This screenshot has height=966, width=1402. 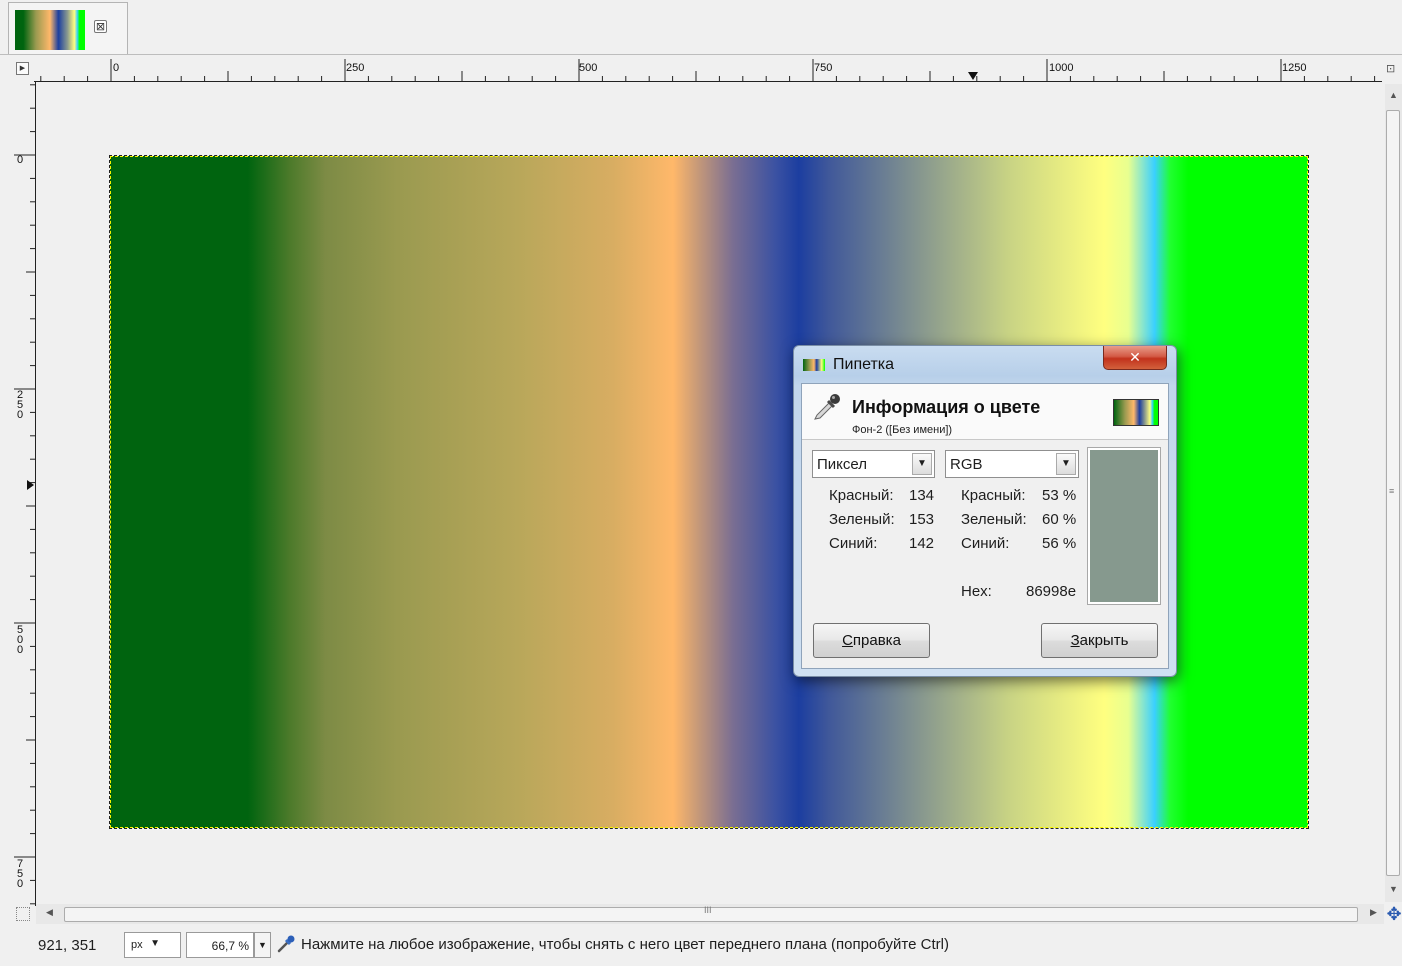 I want to click on rgb-green-label: Зеленый:, so click(x=994, y=519).